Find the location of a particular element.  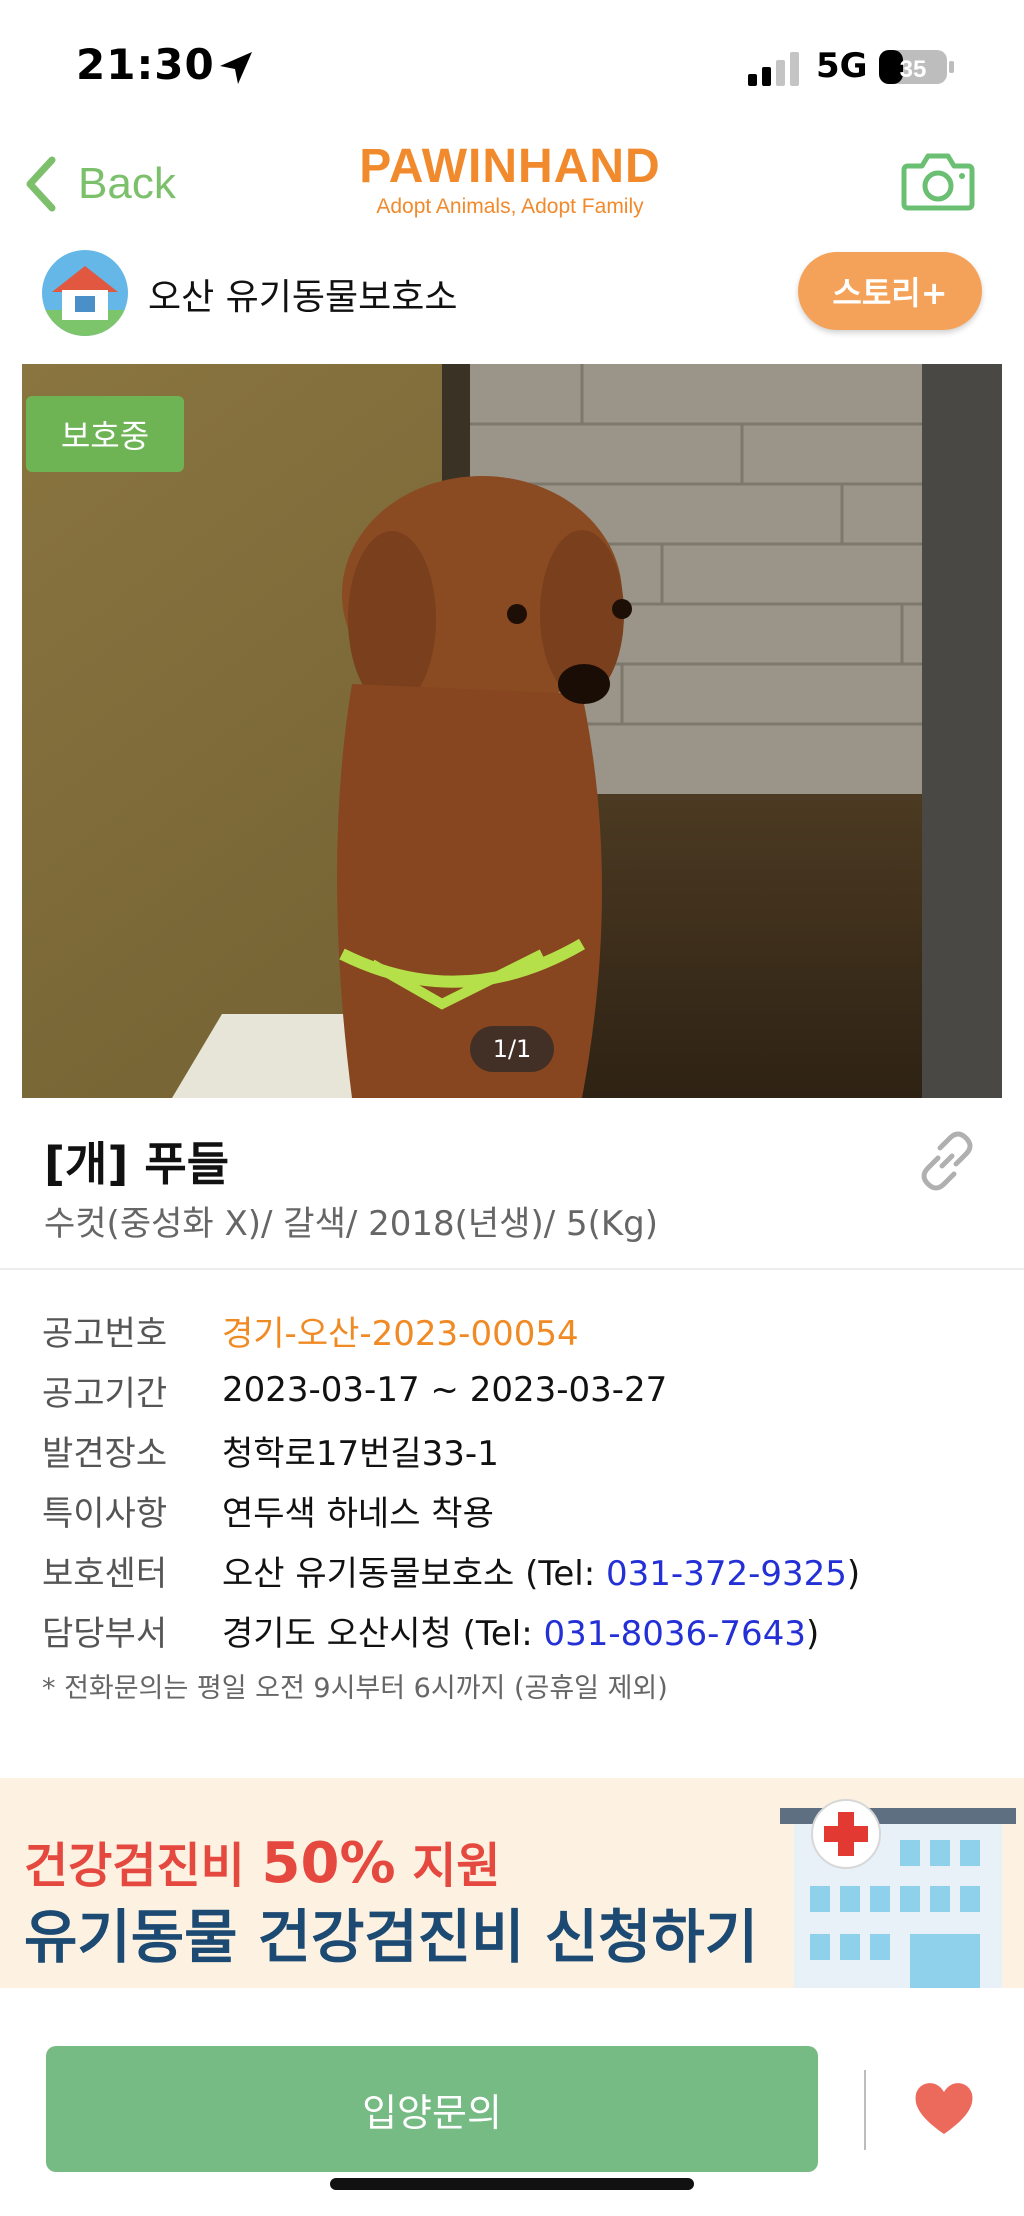

back-button: Back is located at coordinates (99, 184).